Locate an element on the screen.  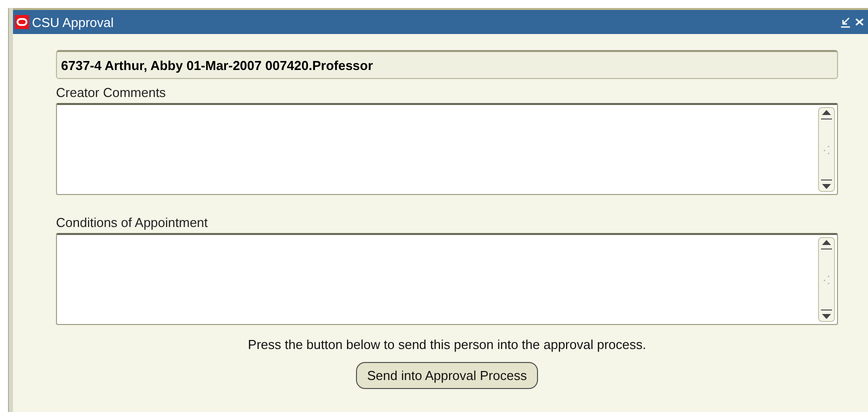
header-field: 6737-4 Arthur, Abby 01-Mar-2007 007420.Professor is located at coordinates (447, 64).